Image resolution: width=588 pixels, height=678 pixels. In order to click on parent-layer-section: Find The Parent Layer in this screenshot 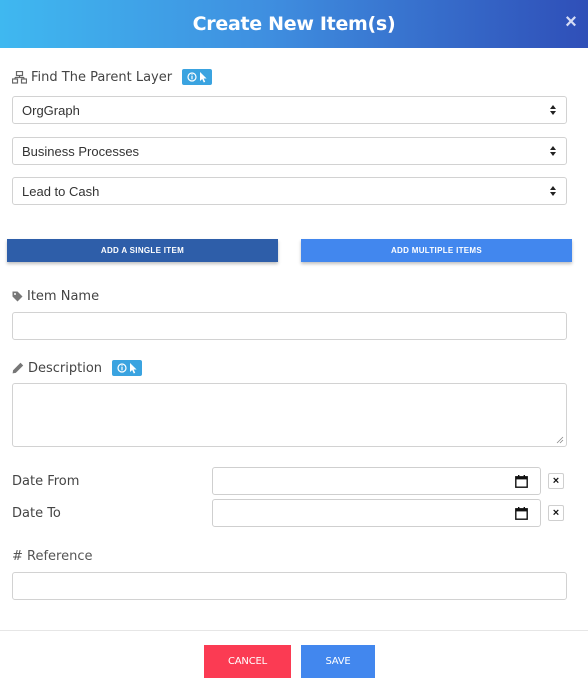, I will do `click(112, 77)`.